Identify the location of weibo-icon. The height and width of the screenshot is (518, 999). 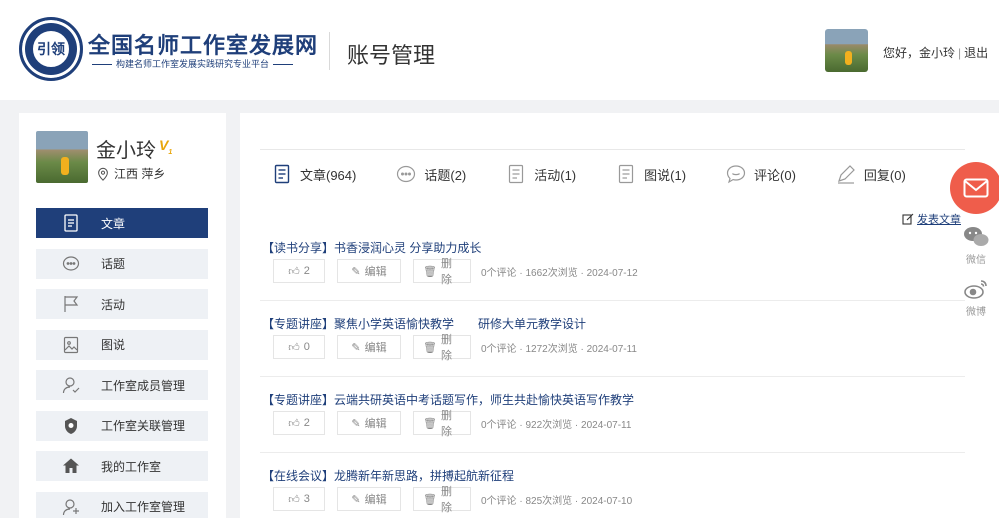
(975, 289).